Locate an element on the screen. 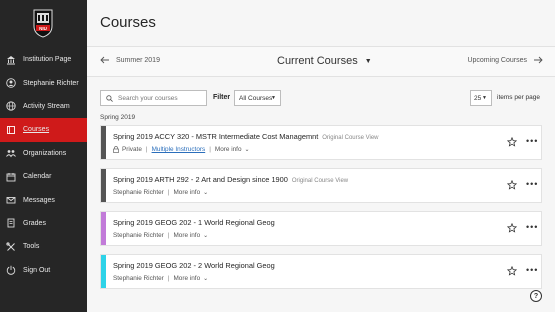  sidebar-item-label: Organizations is located at coordinates (45, 153).